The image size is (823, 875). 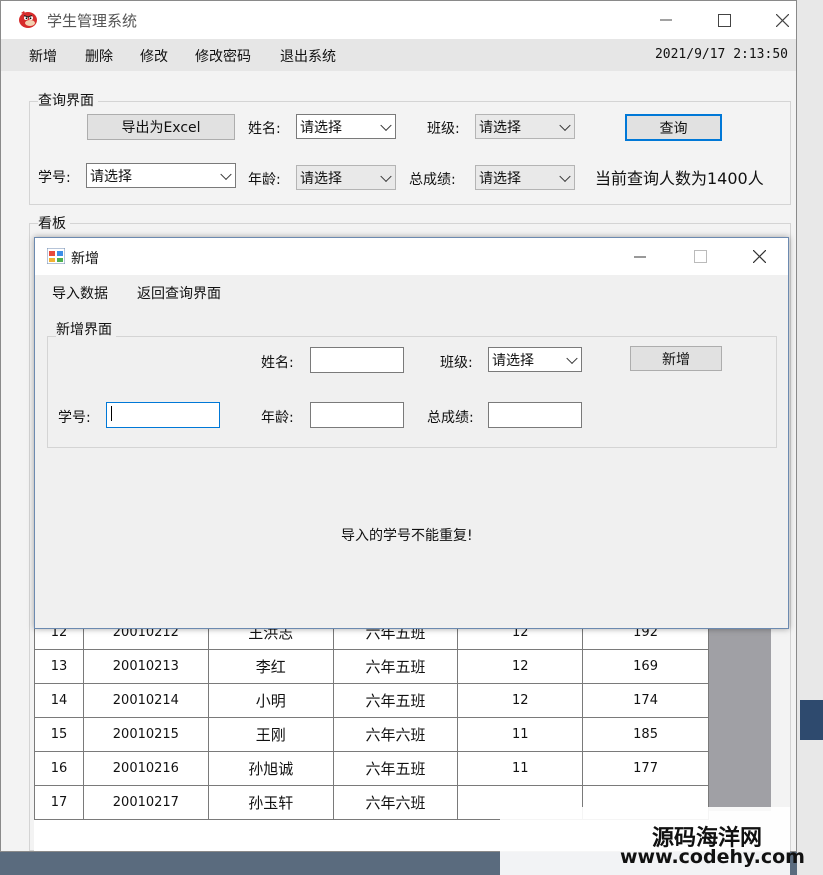 I want to click on table-cell: 20010217, so click(x=145, y=802).